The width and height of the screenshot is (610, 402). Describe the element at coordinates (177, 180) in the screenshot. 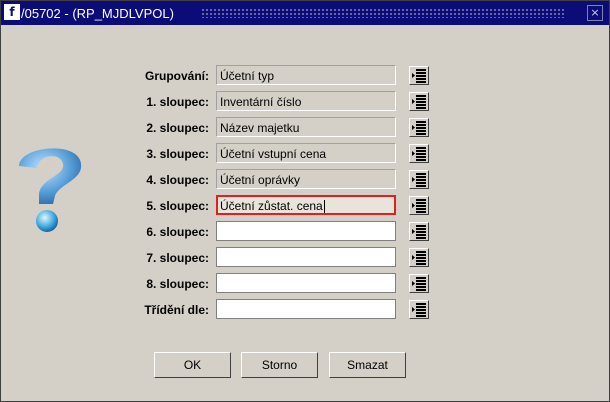

I see `sloupec-4-label: 4. sloupec:` at that location.